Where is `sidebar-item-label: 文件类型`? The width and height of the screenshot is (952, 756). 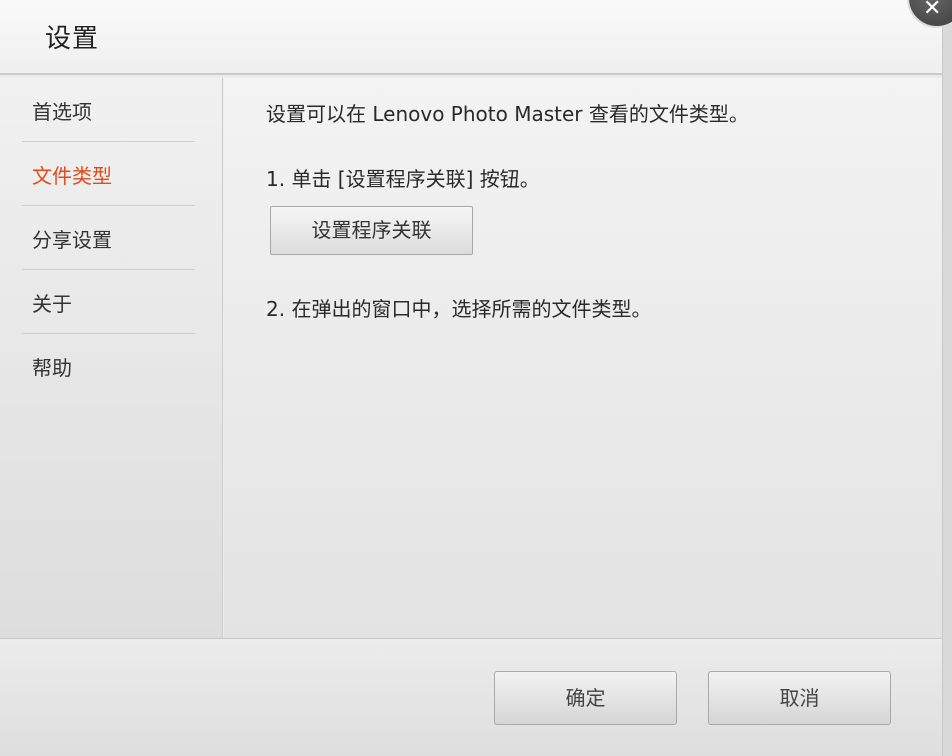 sidebar-item-label: 文件类型 is located at coordinates (72, 176).